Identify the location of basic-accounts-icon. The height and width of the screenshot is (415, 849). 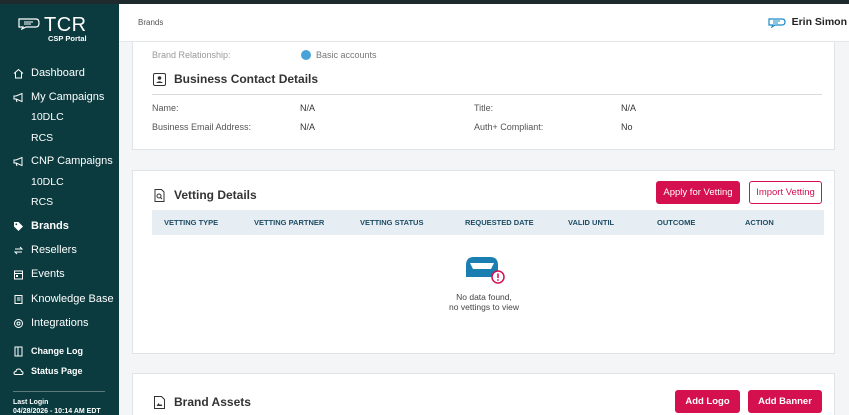
(306, 55).